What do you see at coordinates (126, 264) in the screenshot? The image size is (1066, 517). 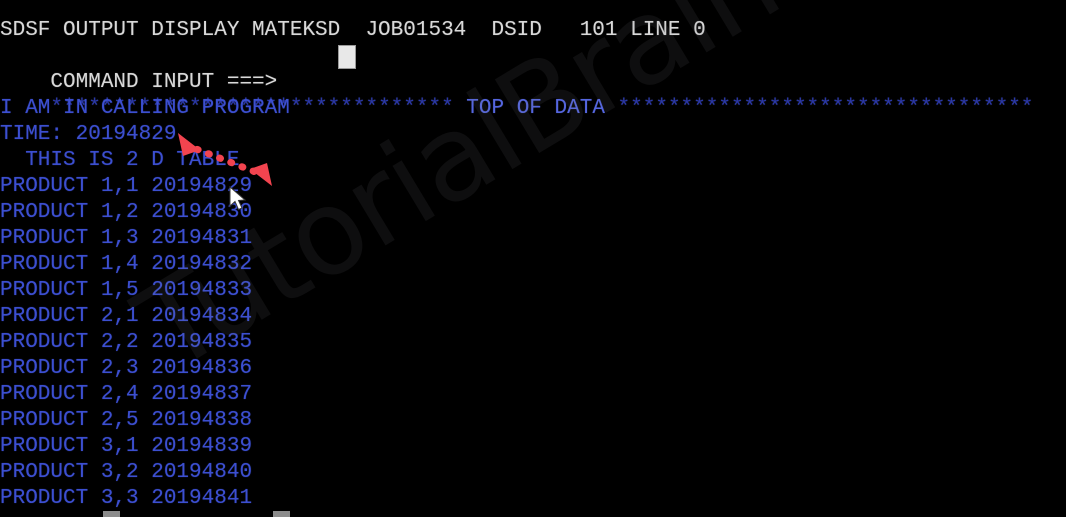 I see `output-line: PRODUCT 1,4 20194832` at bounding box center [126, 264].